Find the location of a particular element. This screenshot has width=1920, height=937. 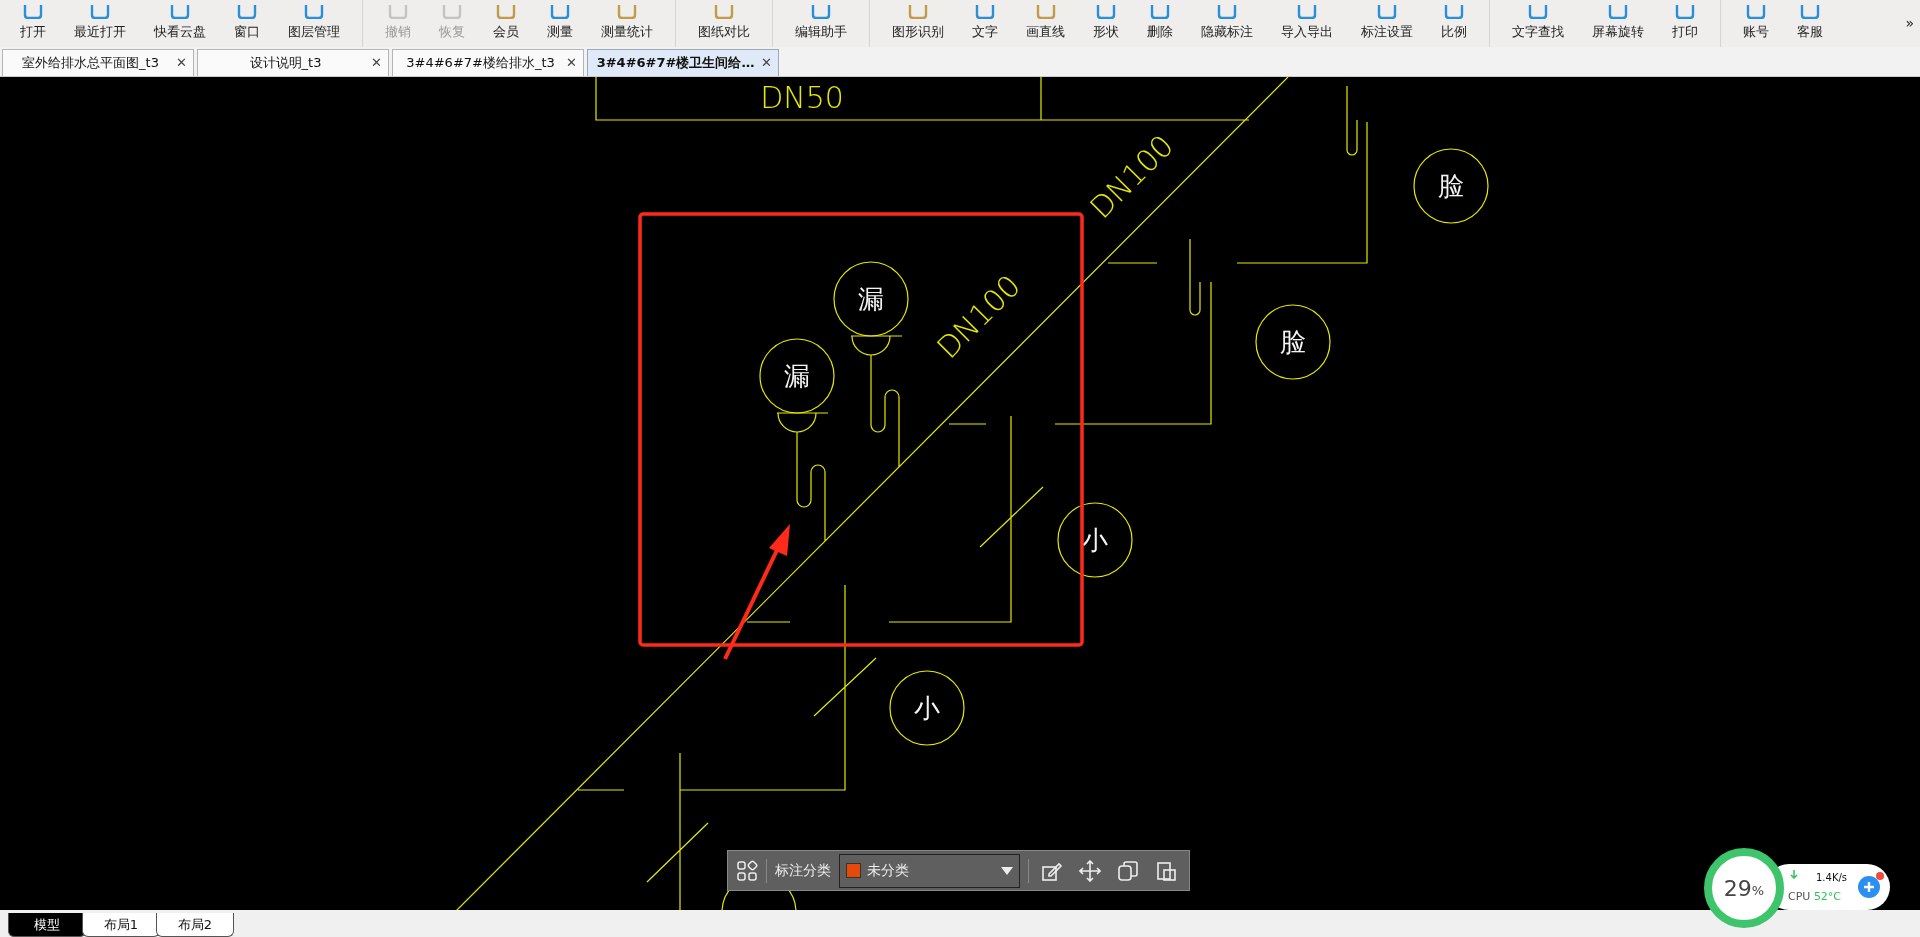

toolbar-button: 测量统计 is located at coordinates (627, 23).